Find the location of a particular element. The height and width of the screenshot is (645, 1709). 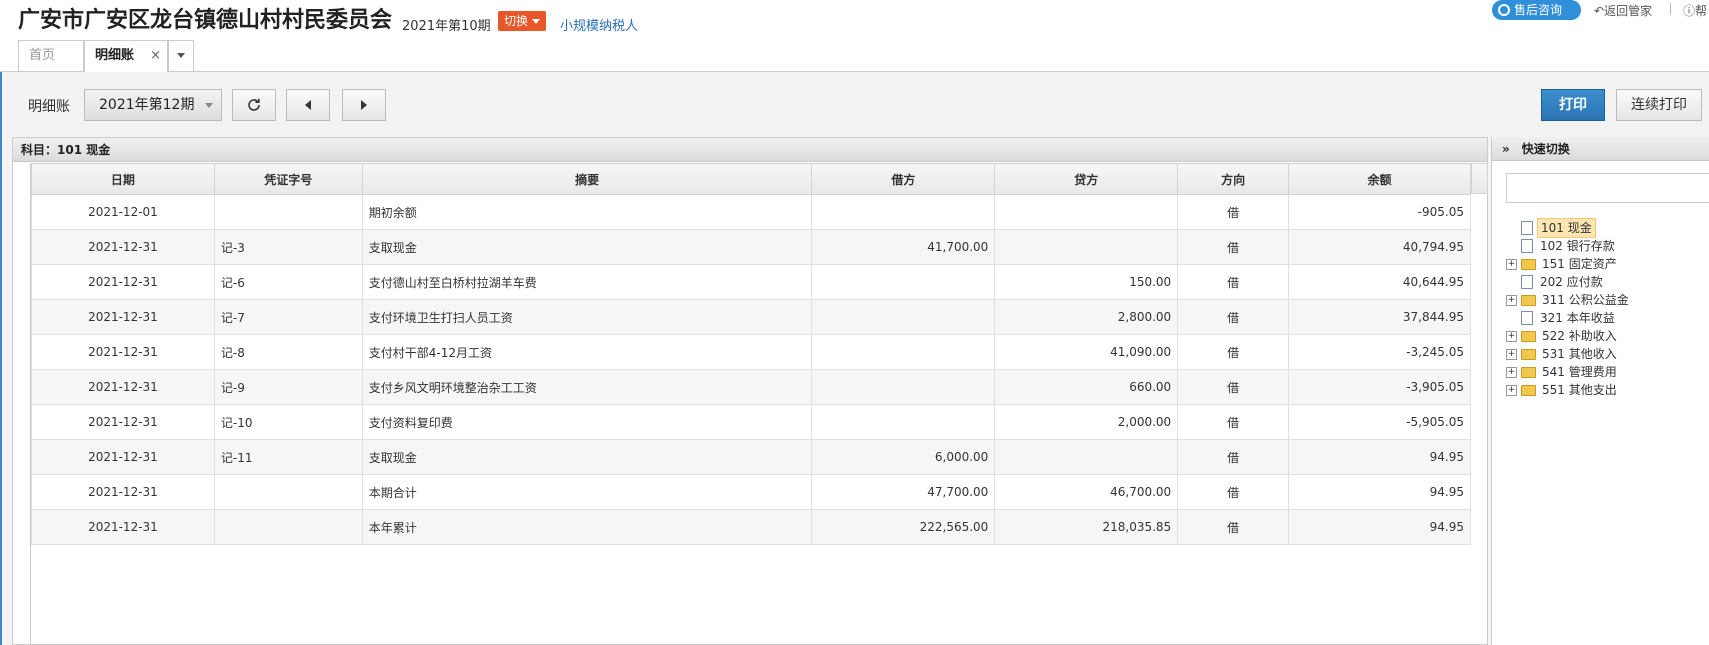

close-icon: × is located at coordinates (155, 56).